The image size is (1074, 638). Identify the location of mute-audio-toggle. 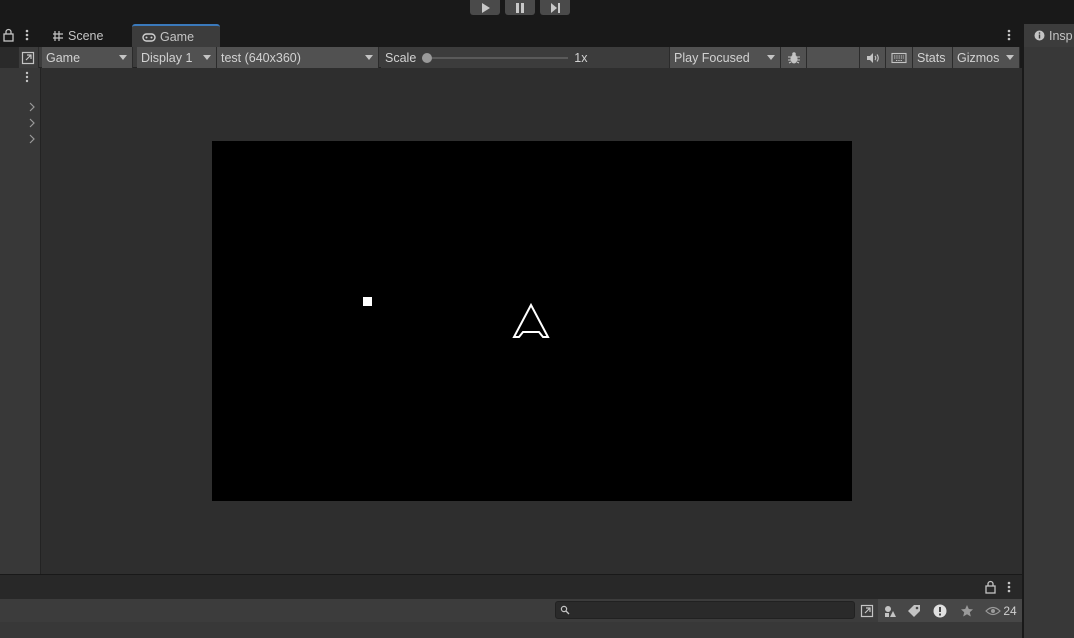
(873, 57).